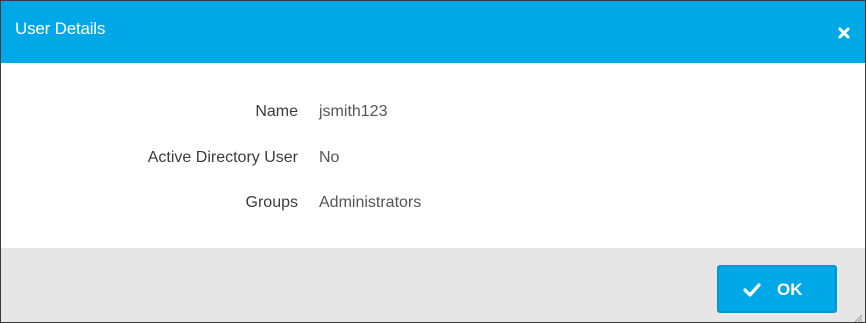 This screenshot has width=866, height=323. Describe the element at coordinates (370, 202) in the screenshot. I see `groups-value: Administrators` at that location.